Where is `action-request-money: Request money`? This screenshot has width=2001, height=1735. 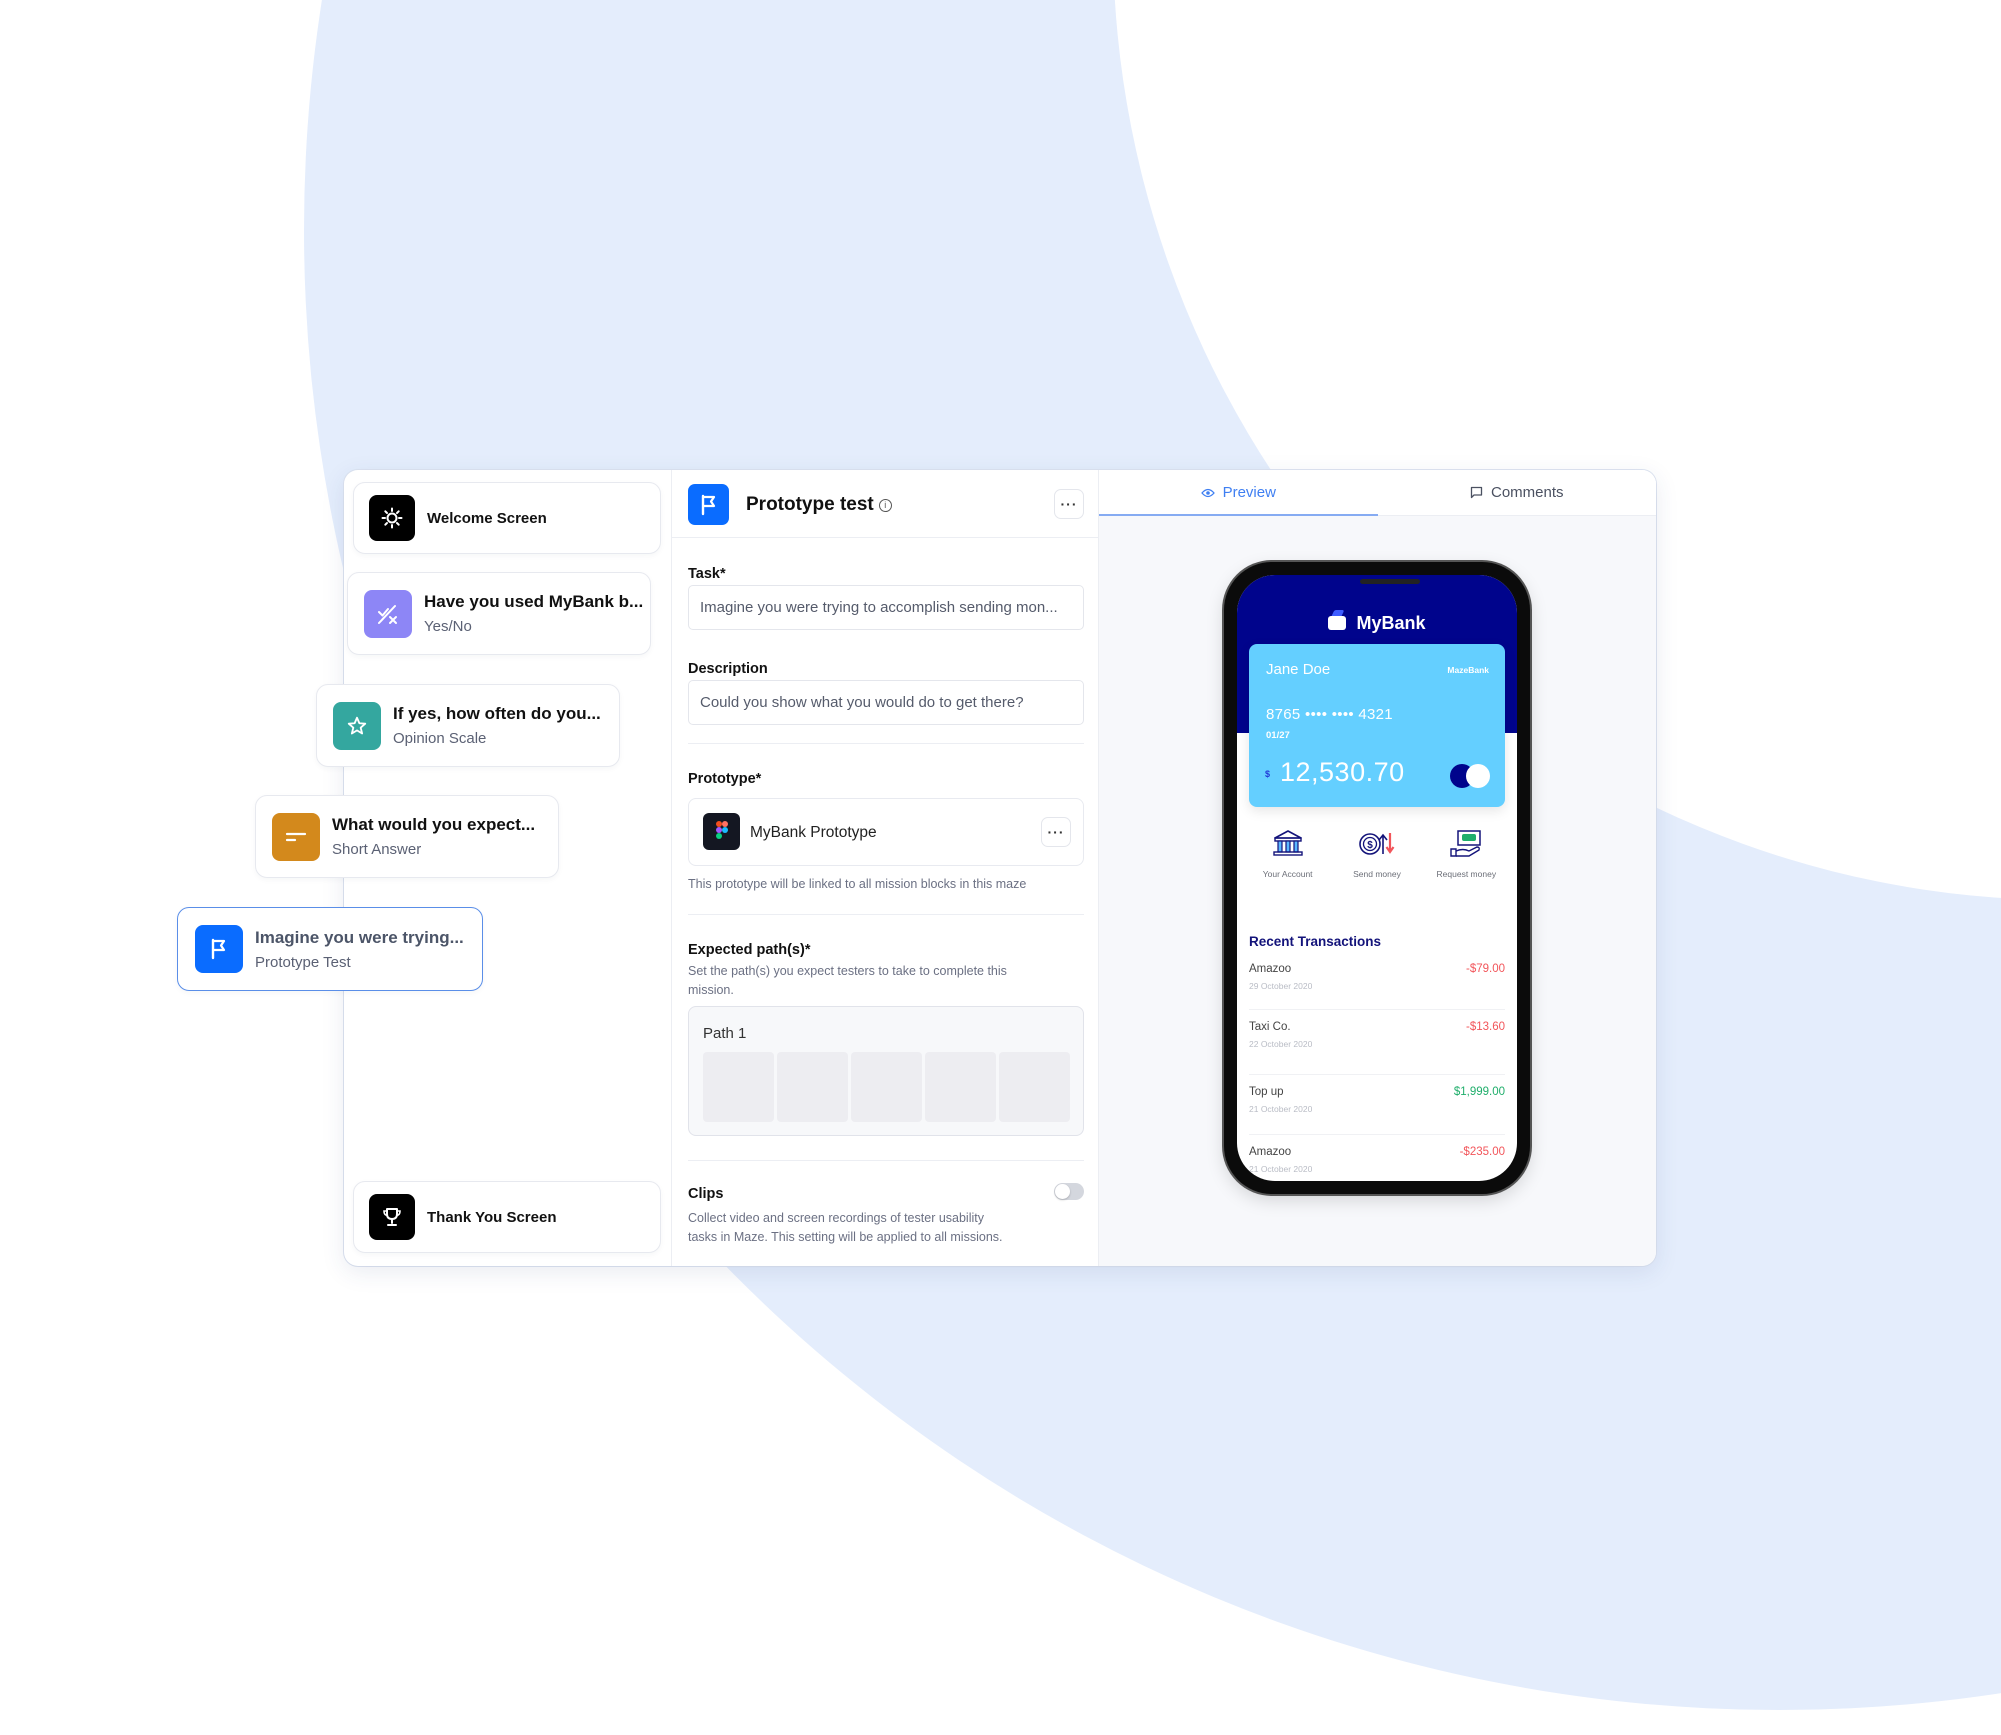
action-request-money: Request money is located at coordinates (1466, 853).